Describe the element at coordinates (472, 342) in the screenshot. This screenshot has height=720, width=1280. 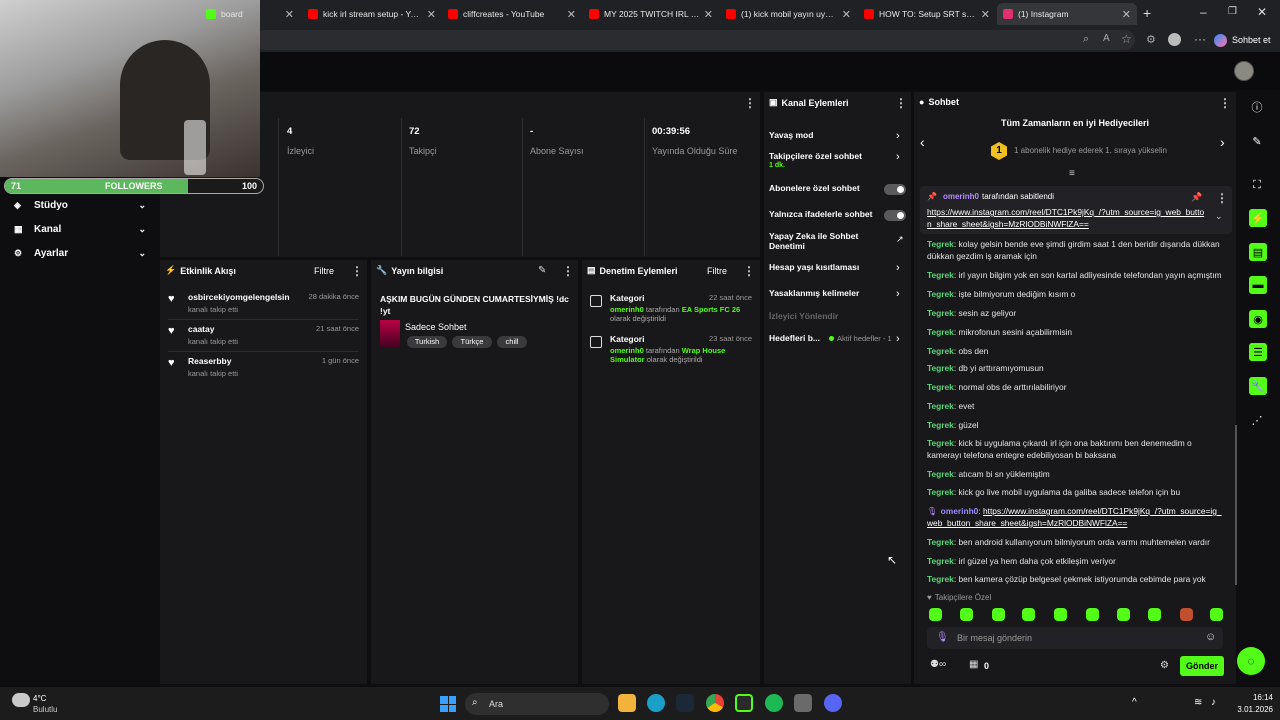
I see `tag-chip: Türkçe` at that location.